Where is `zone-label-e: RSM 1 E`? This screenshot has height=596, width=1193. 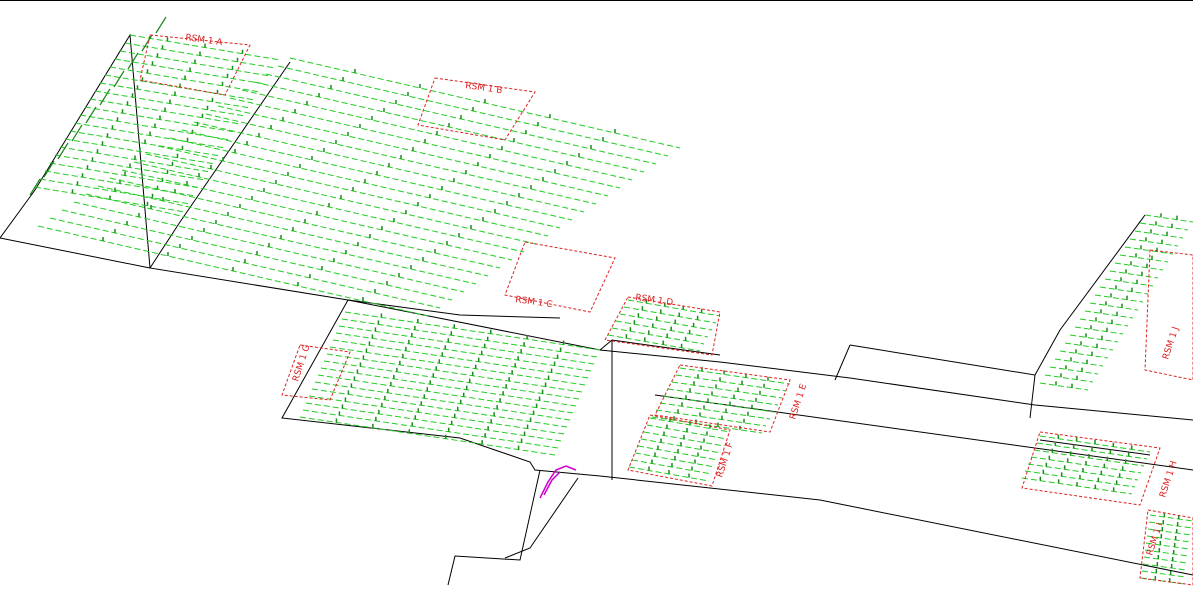
zone-label-e: RSM 1 E is located at coordinates (798, 401).